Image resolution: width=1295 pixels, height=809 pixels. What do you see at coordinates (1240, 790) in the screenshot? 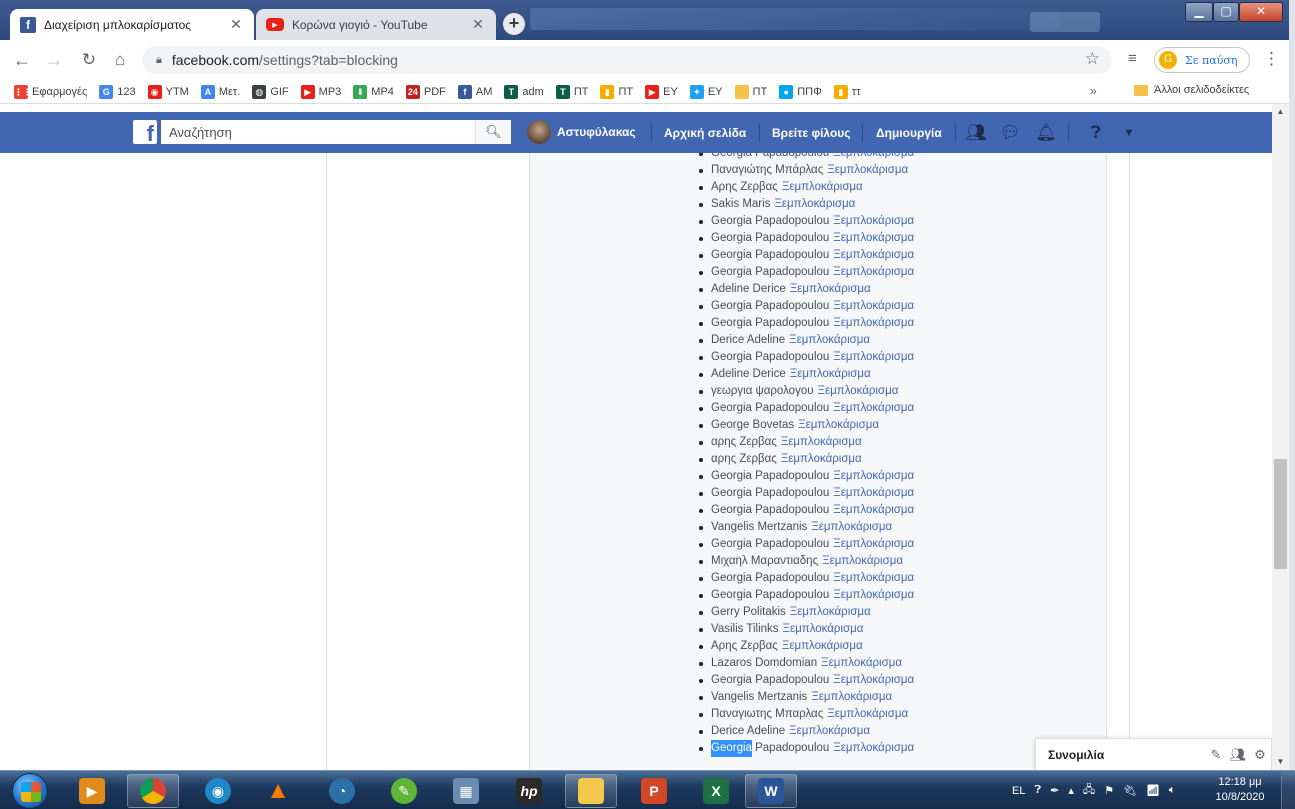
I see `clock: 12:18 μμ 10/8/2020` at bounding box center [1240, 790].